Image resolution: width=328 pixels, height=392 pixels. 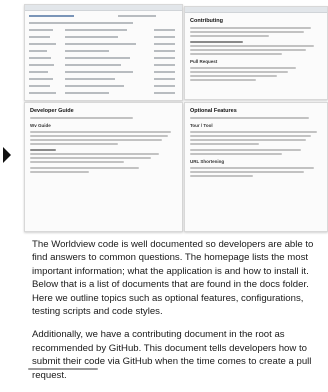 What do you see at coordinates (103, 16) in the screenshot?
I see `repo-header-row` at bounding box center [103, 16].